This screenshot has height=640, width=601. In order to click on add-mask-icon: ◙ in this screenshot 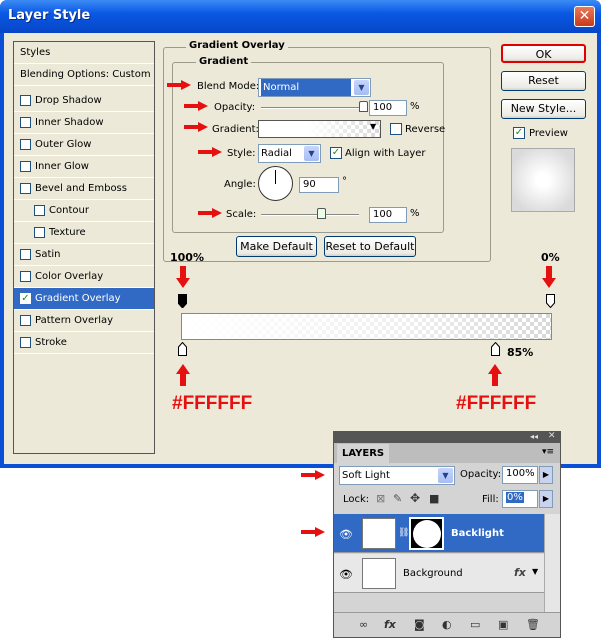, I will do `click(419, 624)`.